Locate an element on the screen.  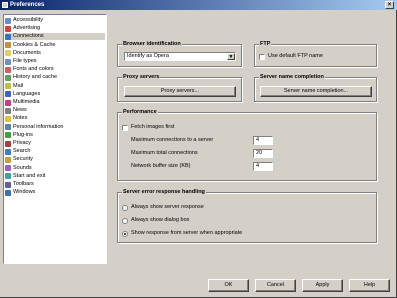
sidebar-item-label: Plug-ins is located at coordinates (23, 134).